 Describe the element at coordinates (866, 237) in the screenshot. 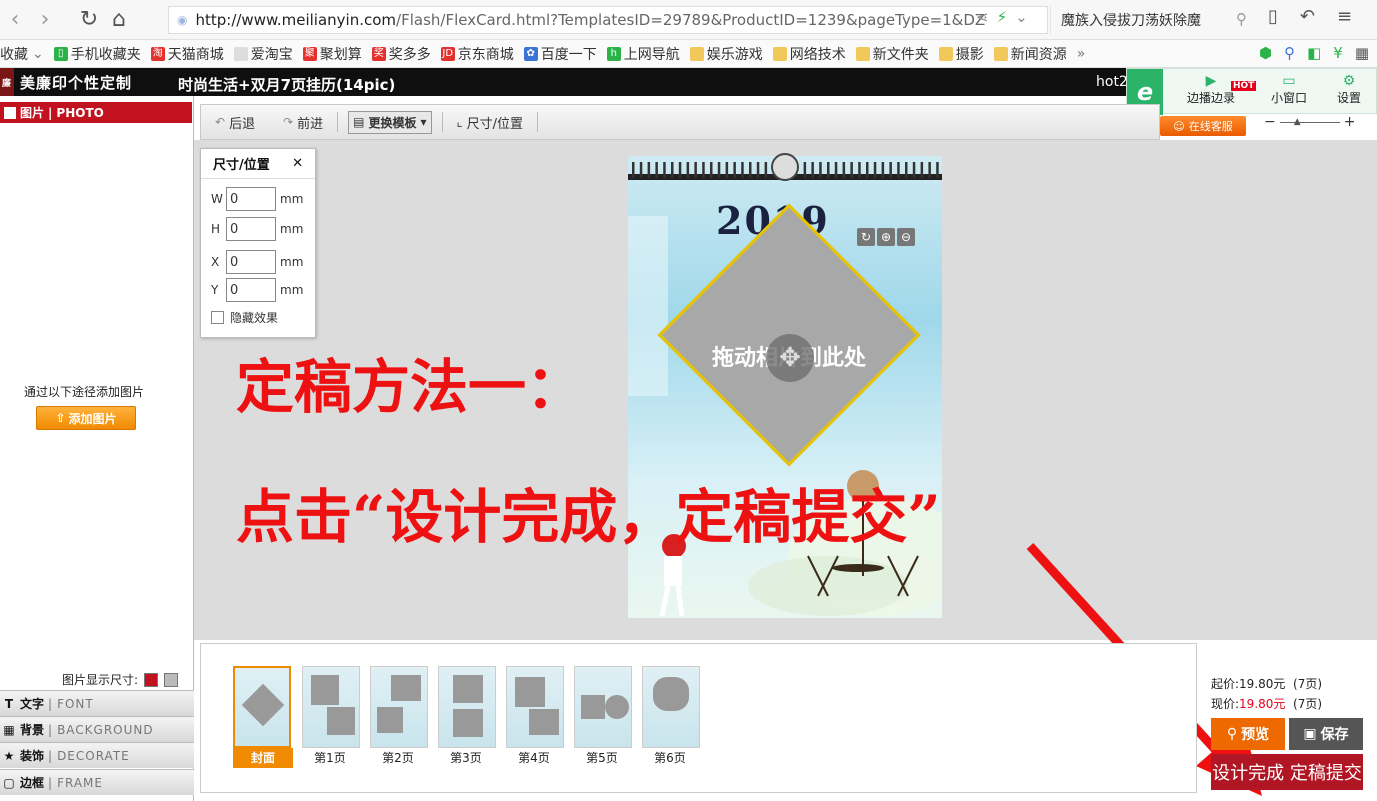

I see `rotate-icon: ↻` at that location.